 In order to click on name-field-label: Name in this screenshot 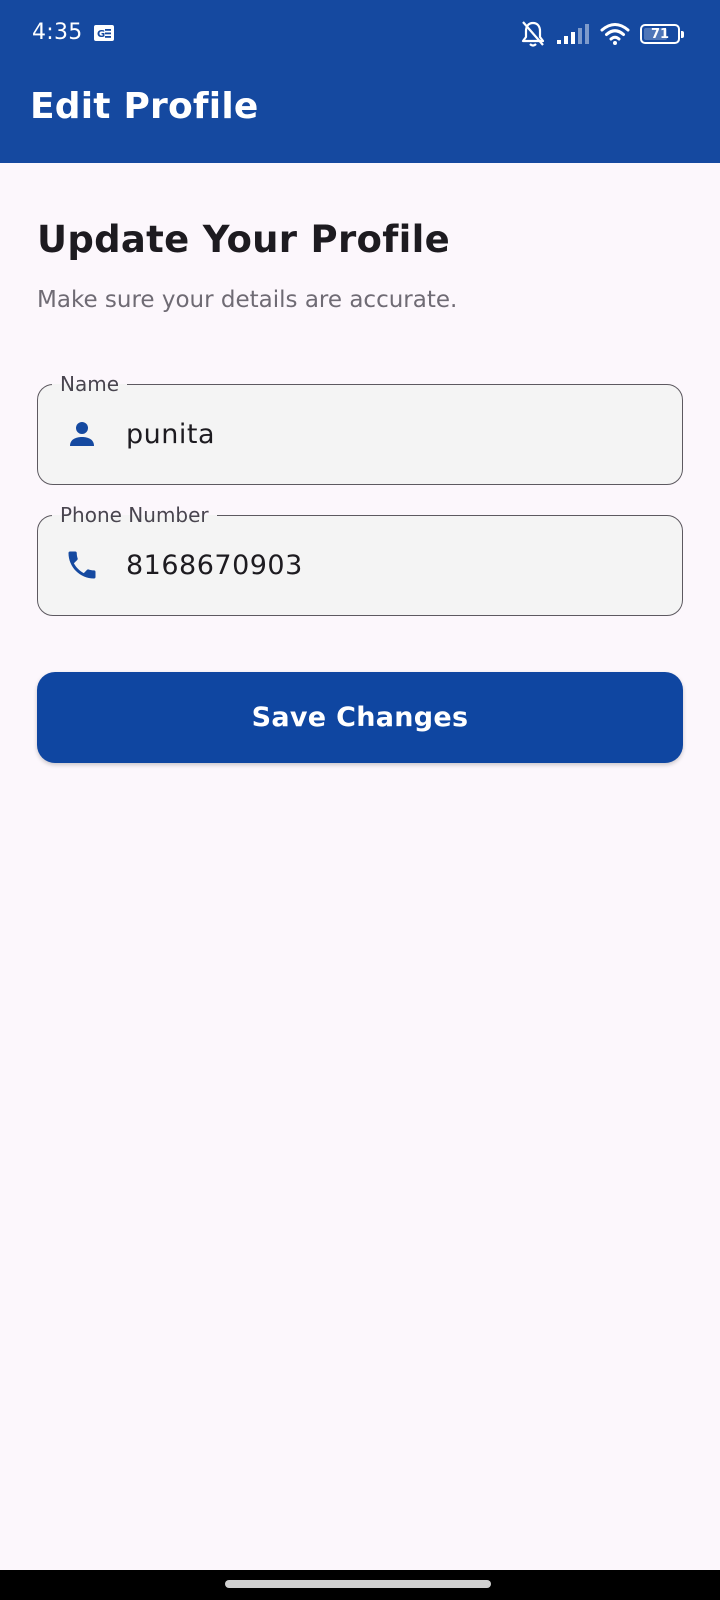, I will do `click(90, 384)`.